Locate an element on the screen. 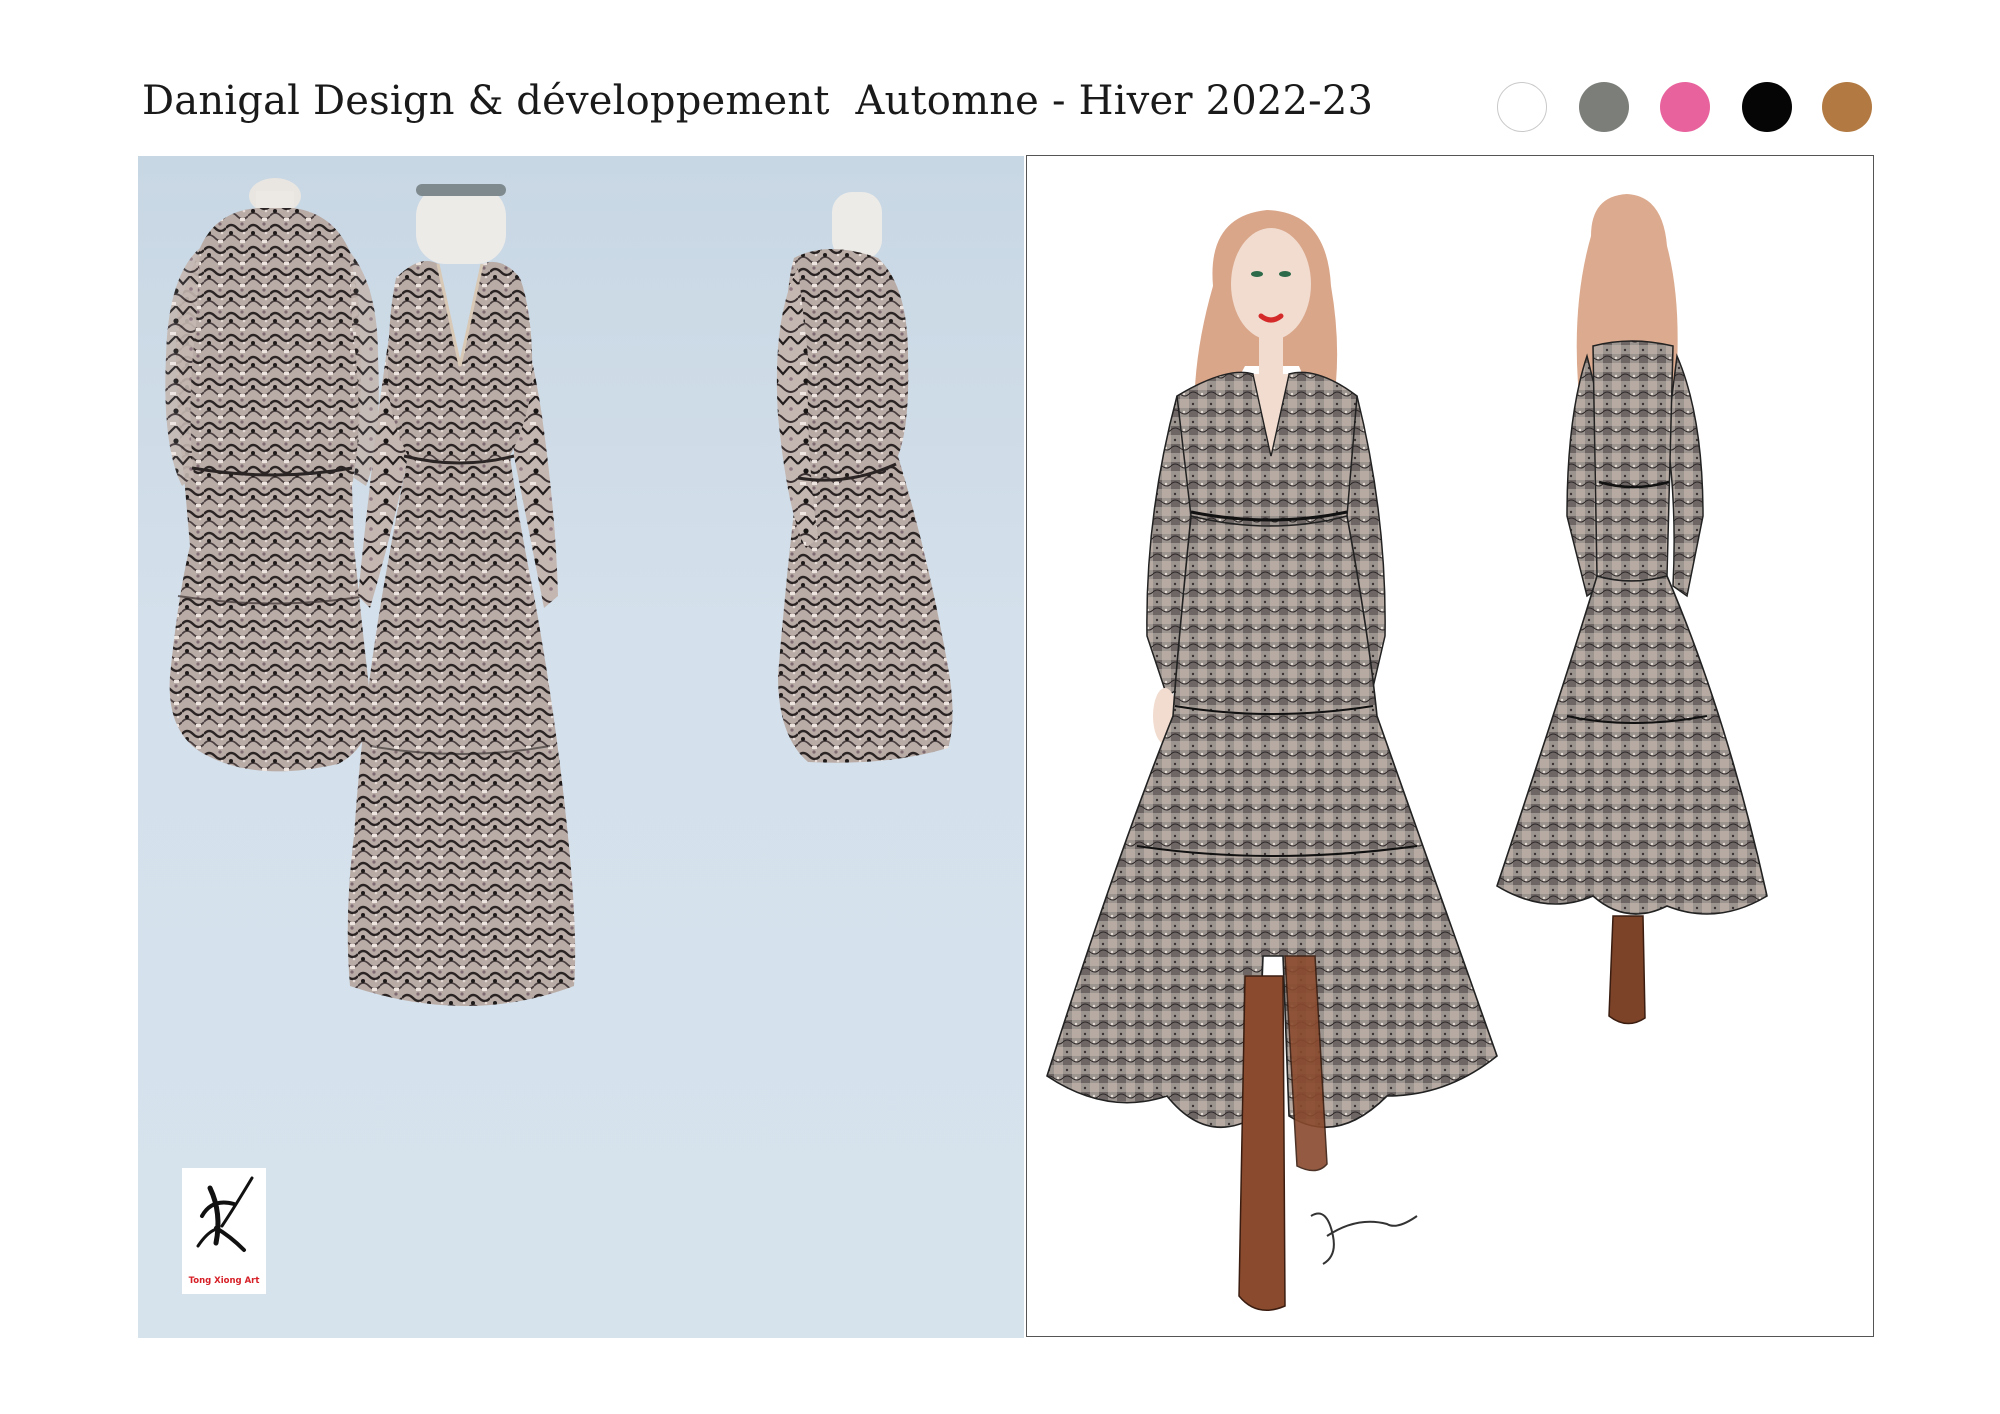 The image size is (2000, 1414). logo-text: Tong Xiong Art is located at coordinates (224, 1281).